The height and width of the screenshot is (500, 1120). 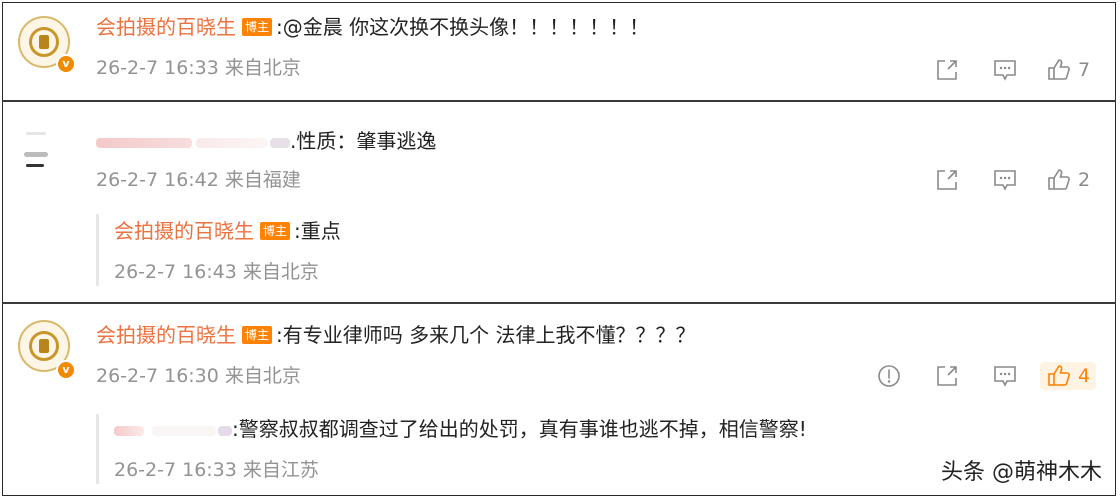 I want to click on reply-text: :警察叔叔都调查过了给出的处罚，真有事谁也逃不掉，相信警察!, so click(x=519, y=429).